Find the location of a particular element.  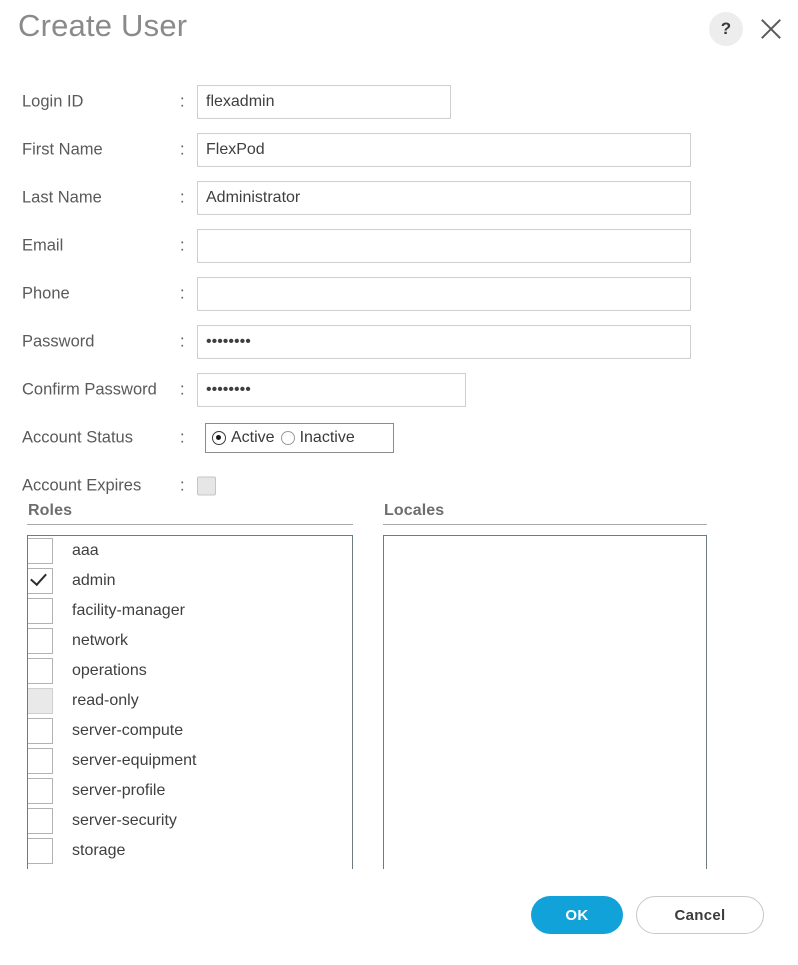

radio-inactive-mark is located at coordinates (287, 438).